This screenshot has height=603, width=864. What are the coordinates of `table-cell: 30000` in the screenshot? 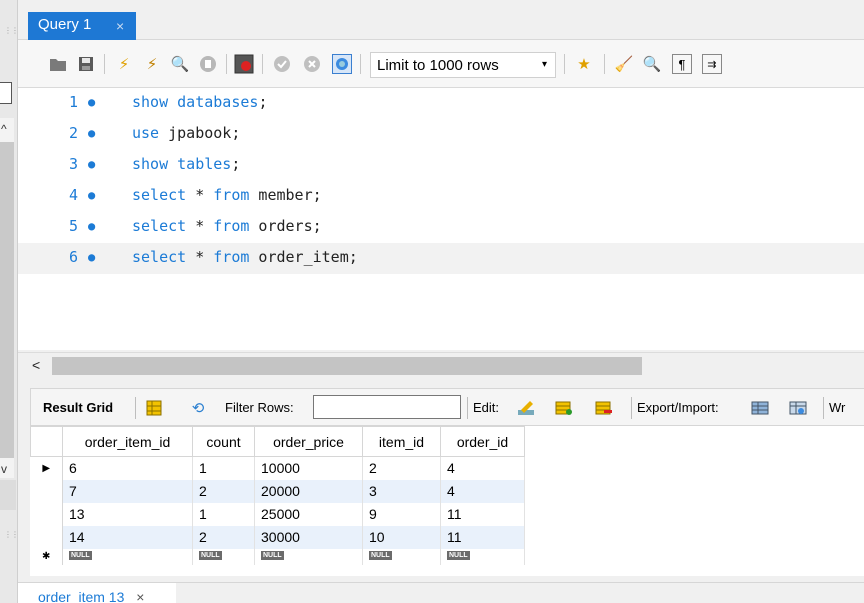 It's located at (308, 537).